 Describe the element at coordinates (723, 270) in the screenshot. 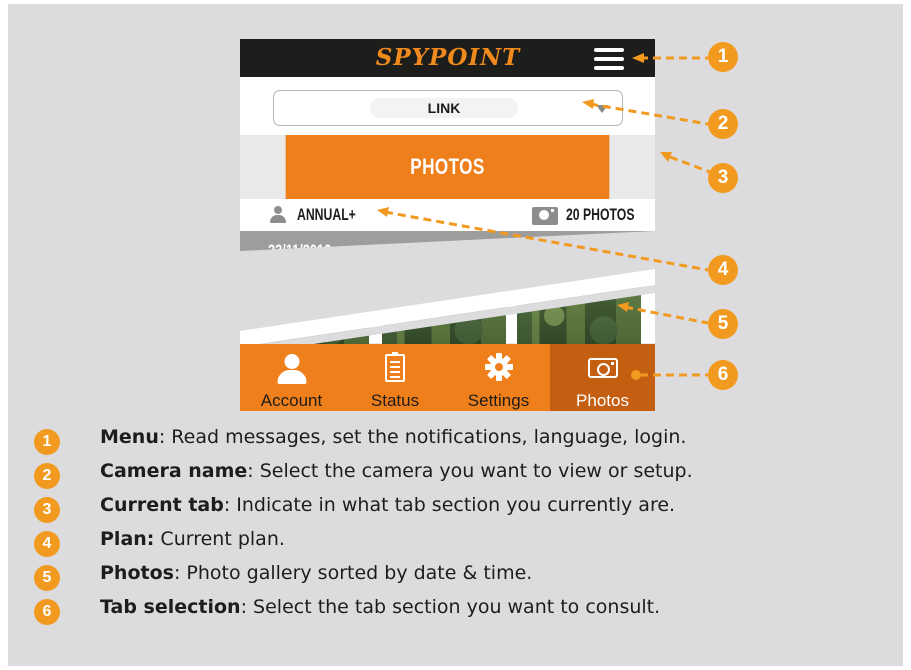

I see `callout-badge: 4` at that location.